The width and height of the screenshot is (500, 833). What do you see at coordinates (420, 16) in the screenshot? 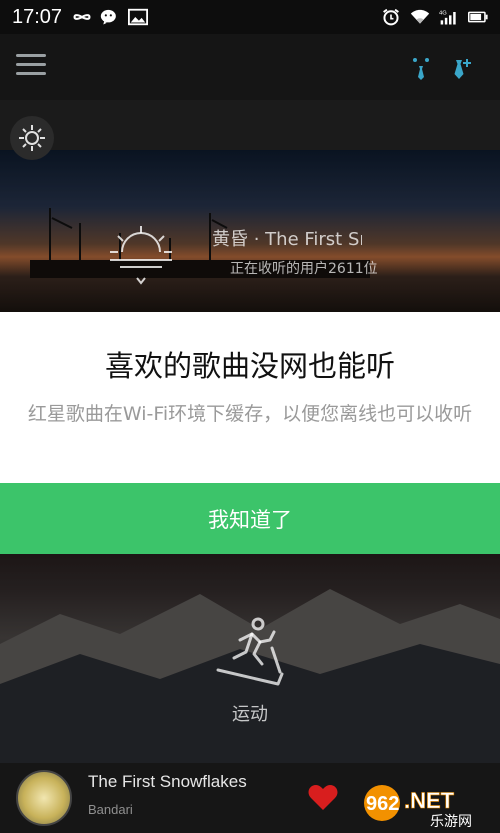
I see `wifi-icon` at bounding box center [420, 16].